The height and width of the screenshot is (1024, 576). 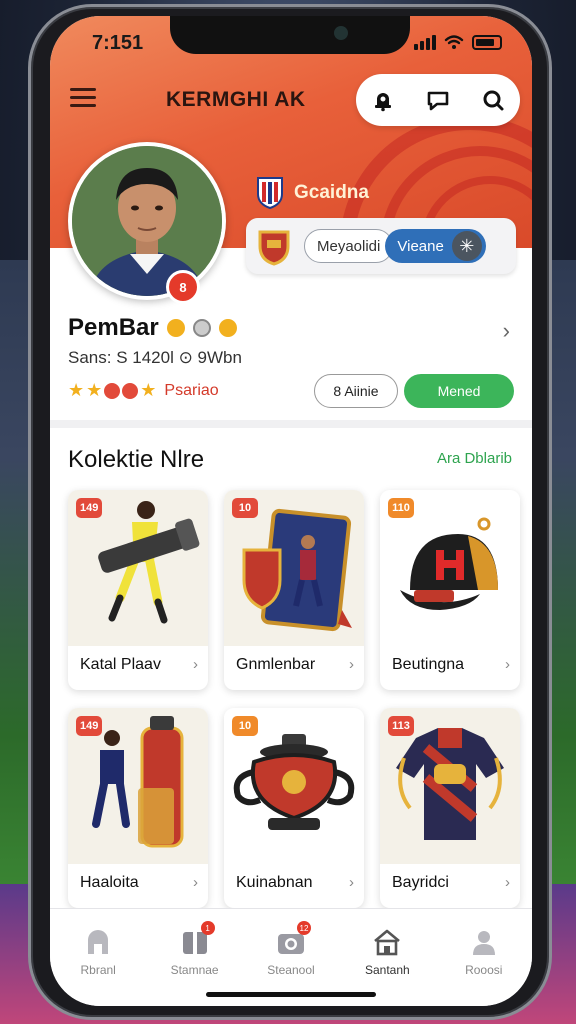 What do you see at coordinates (294, 590) in the screenshot?
I see `collection-card: 10 Gnmlenbar ›` at bounding box center [294, 590].